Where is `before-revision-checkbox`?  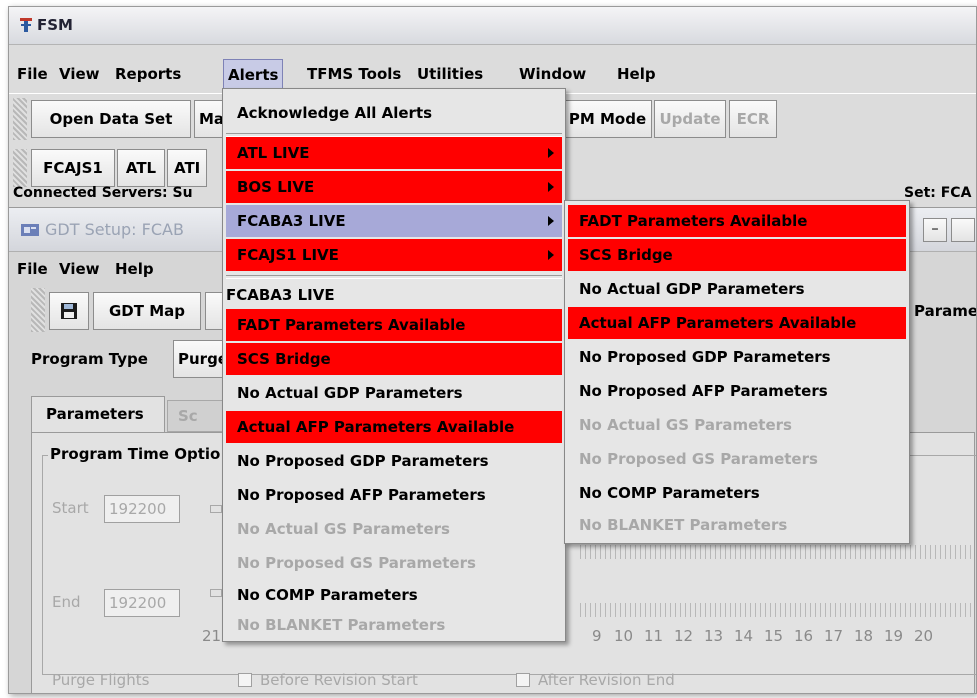
before-revision-checkbox is located at coordinates (245, 680).